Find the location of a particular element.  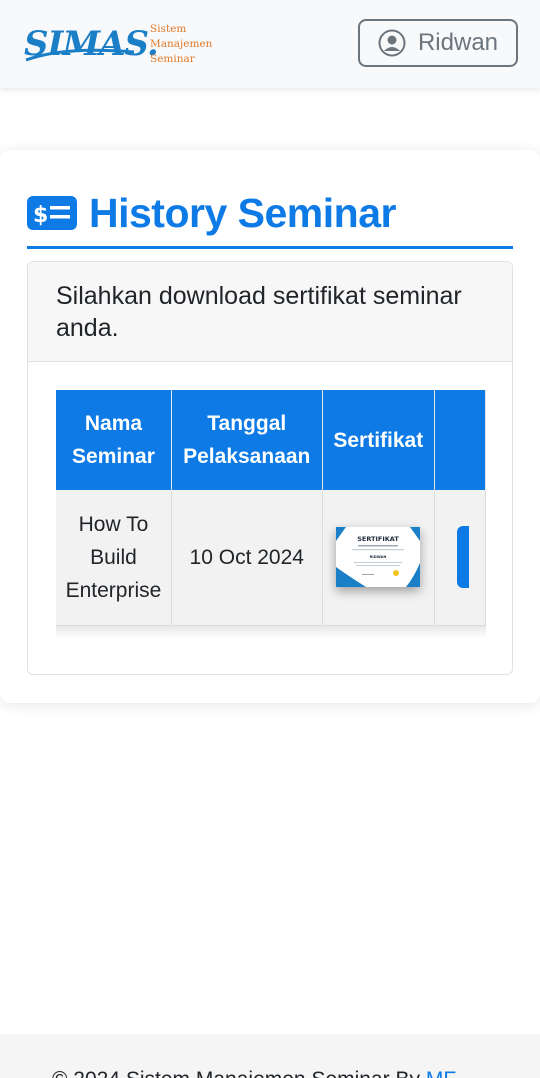

certificate-recipient: RIDWAN is located at coordinates (378, 557).